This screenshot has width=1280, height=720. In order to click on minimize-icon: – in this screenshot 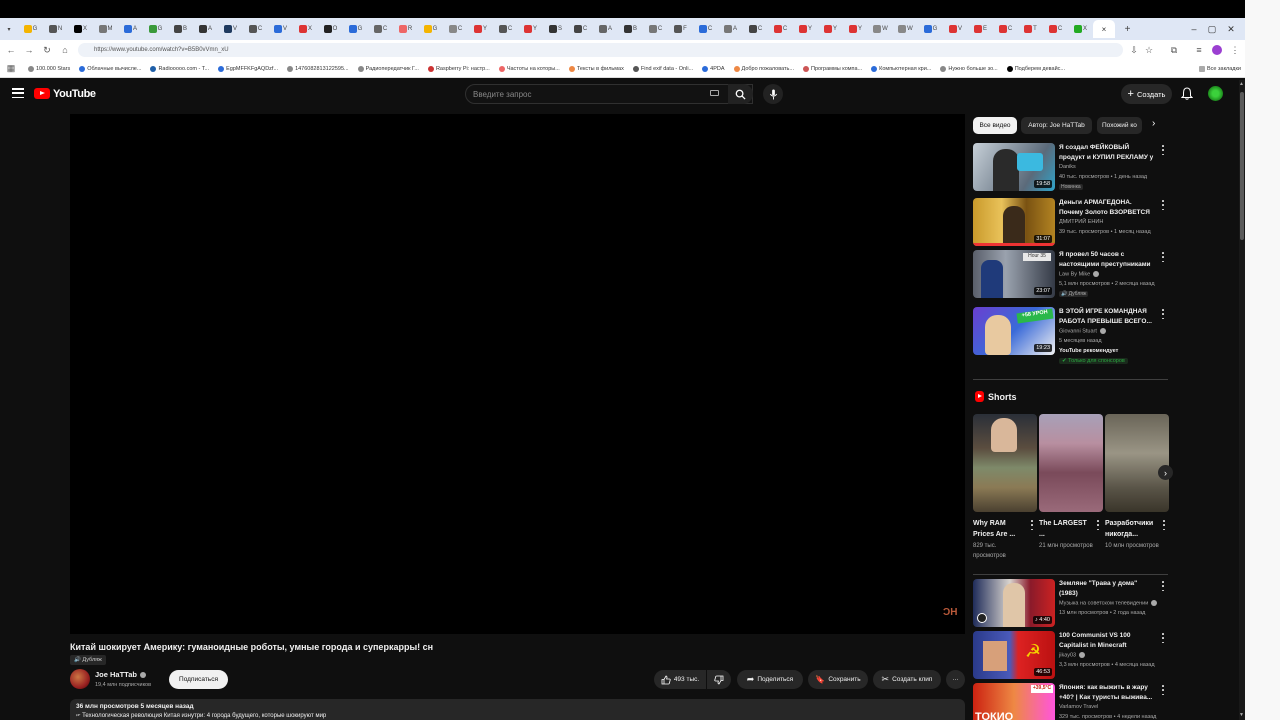, I will do `click(1194, 29)`.